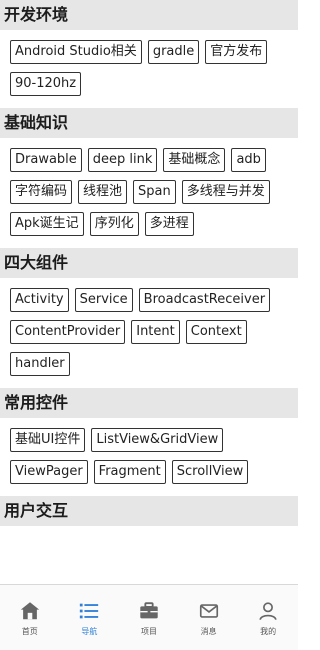 This screenshot has width=320, height=650. I want to click on nav-item-messages: 消息, so click(208, 618).